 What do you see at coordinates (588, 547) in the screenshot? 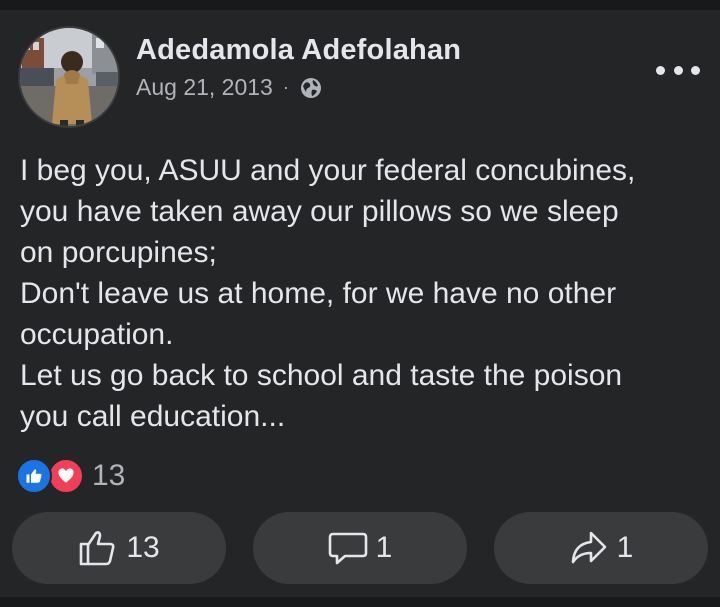
I see `share-arrow-icon` at bounding box center [588, 547].